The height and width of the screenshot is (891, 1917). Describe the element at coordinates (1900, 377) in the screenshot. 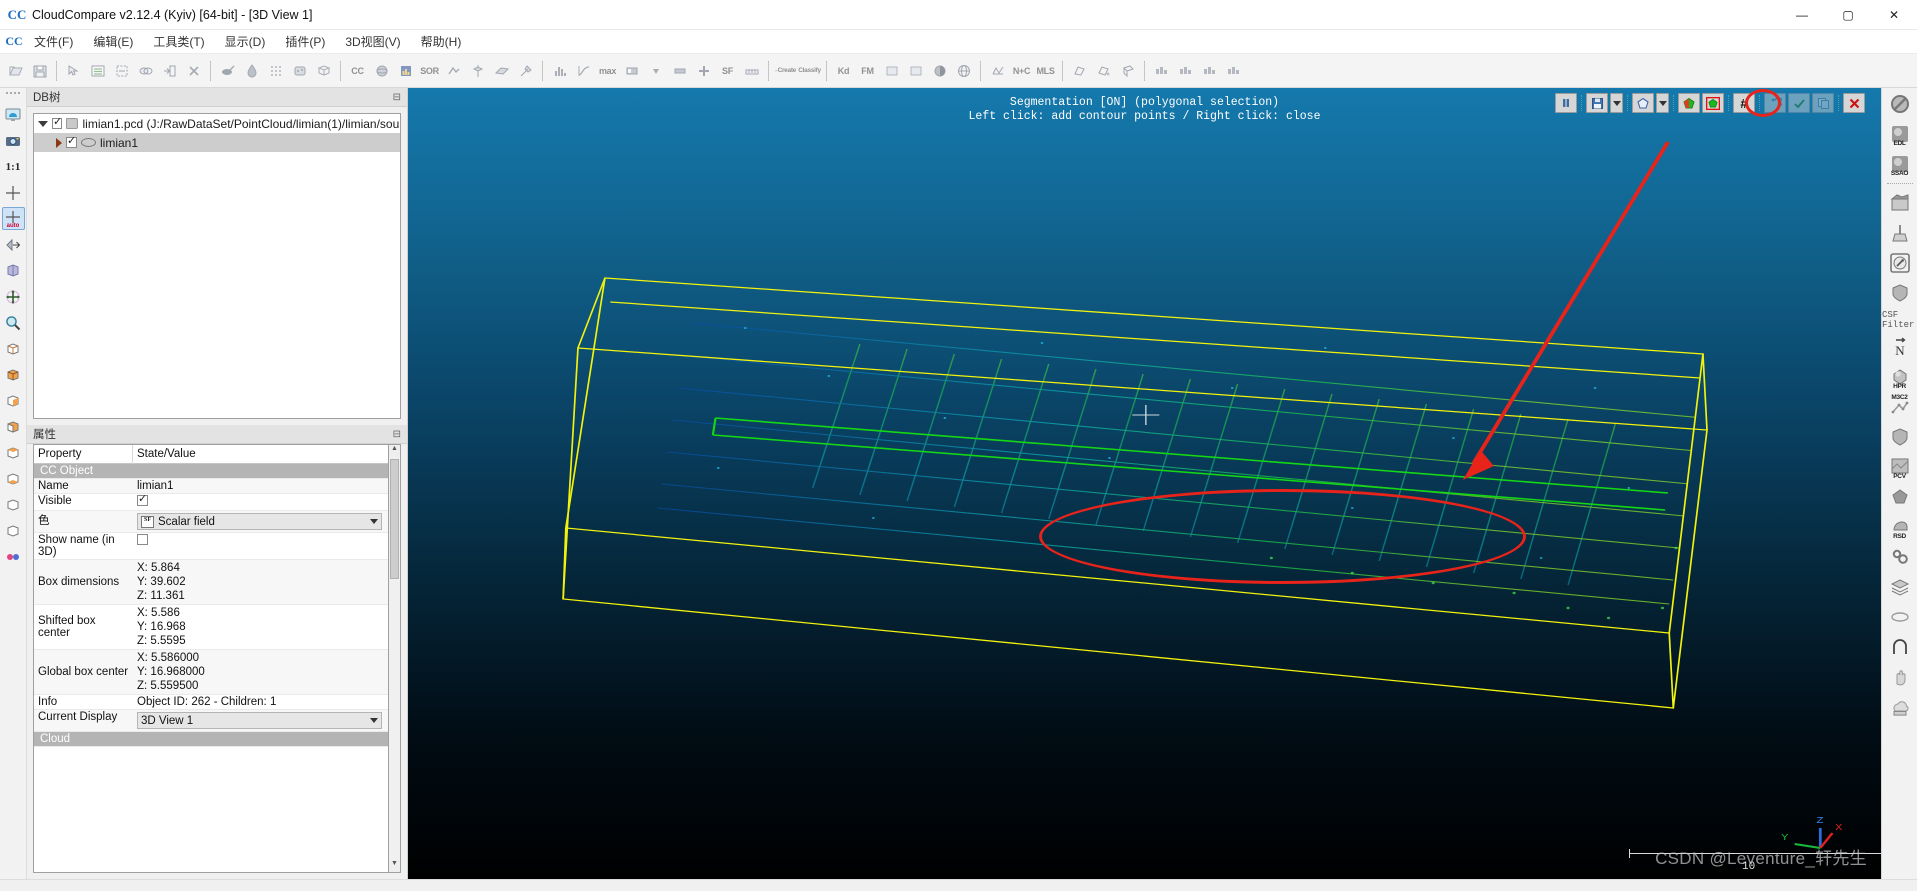

I see `hpr-icon: HPR` at that location.